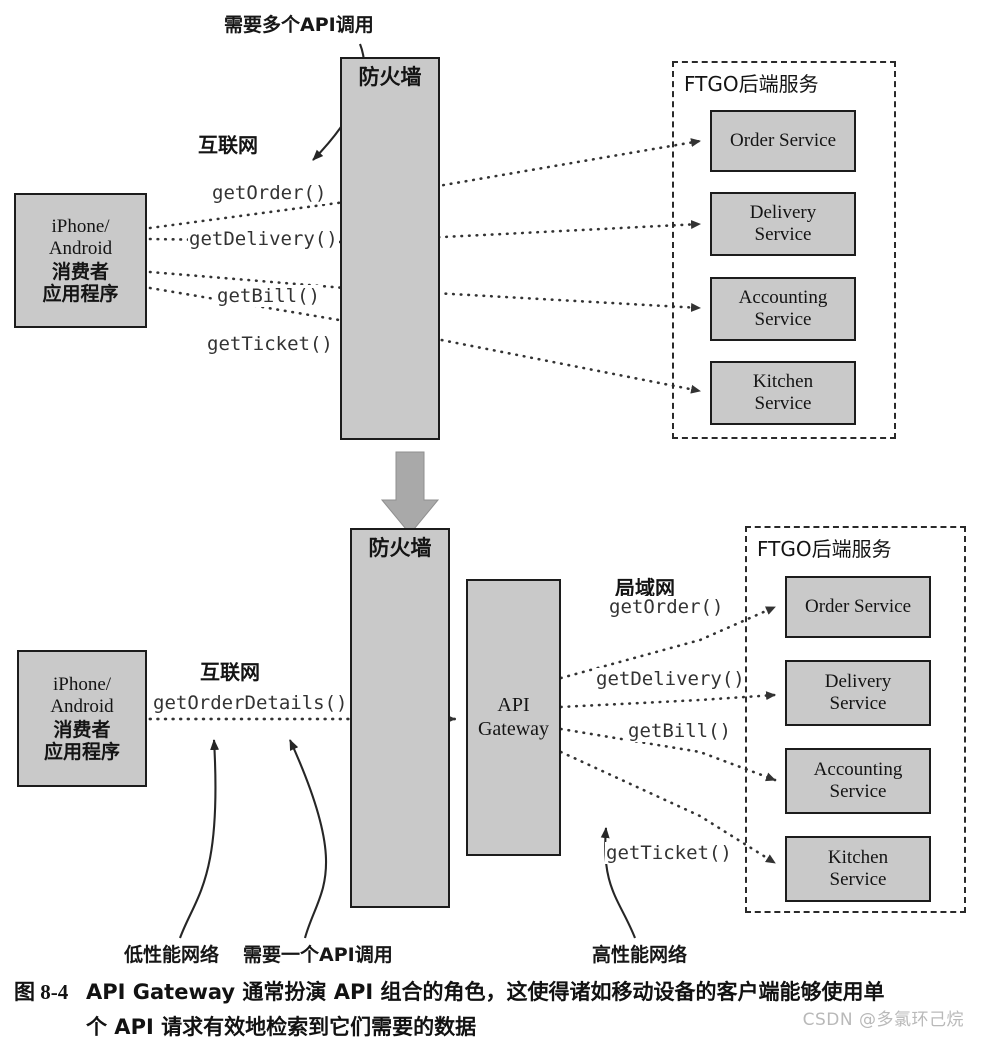  I want to click on transition-arrow, so click(410, 493).